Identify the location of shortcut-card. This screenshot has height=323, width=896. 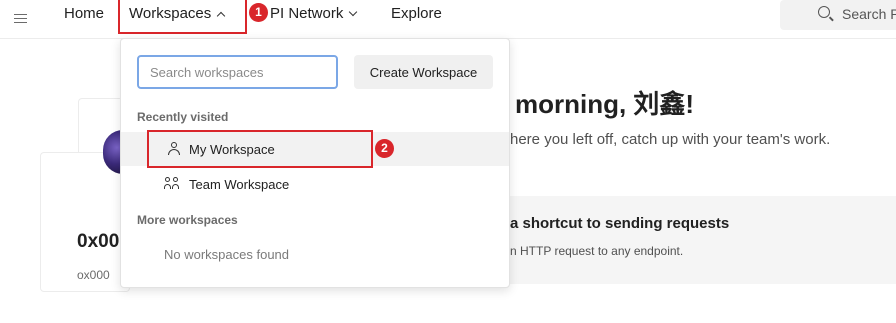
(688, 240).